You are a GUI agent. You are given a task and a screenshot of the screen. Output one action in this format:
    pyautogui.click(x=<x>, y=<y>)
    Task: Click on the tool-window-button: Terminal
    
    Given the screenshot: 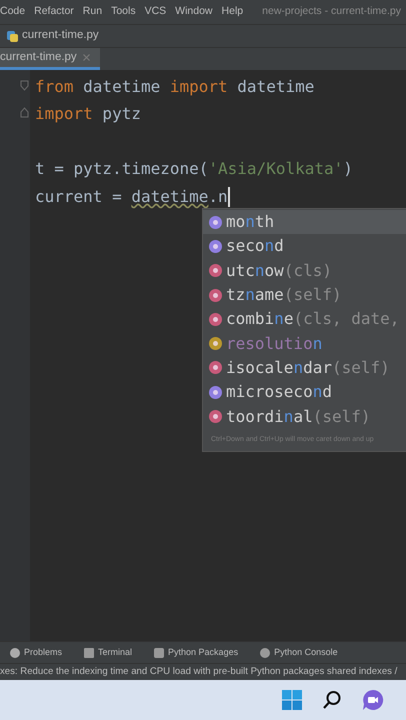 What is the action you would take?
    pyautogui.click(x=108, y=653)
    